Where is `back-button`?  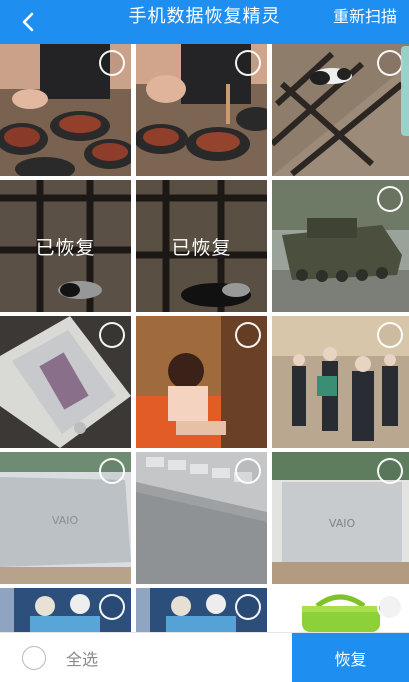 back-button is located at coordinates (28, 22).